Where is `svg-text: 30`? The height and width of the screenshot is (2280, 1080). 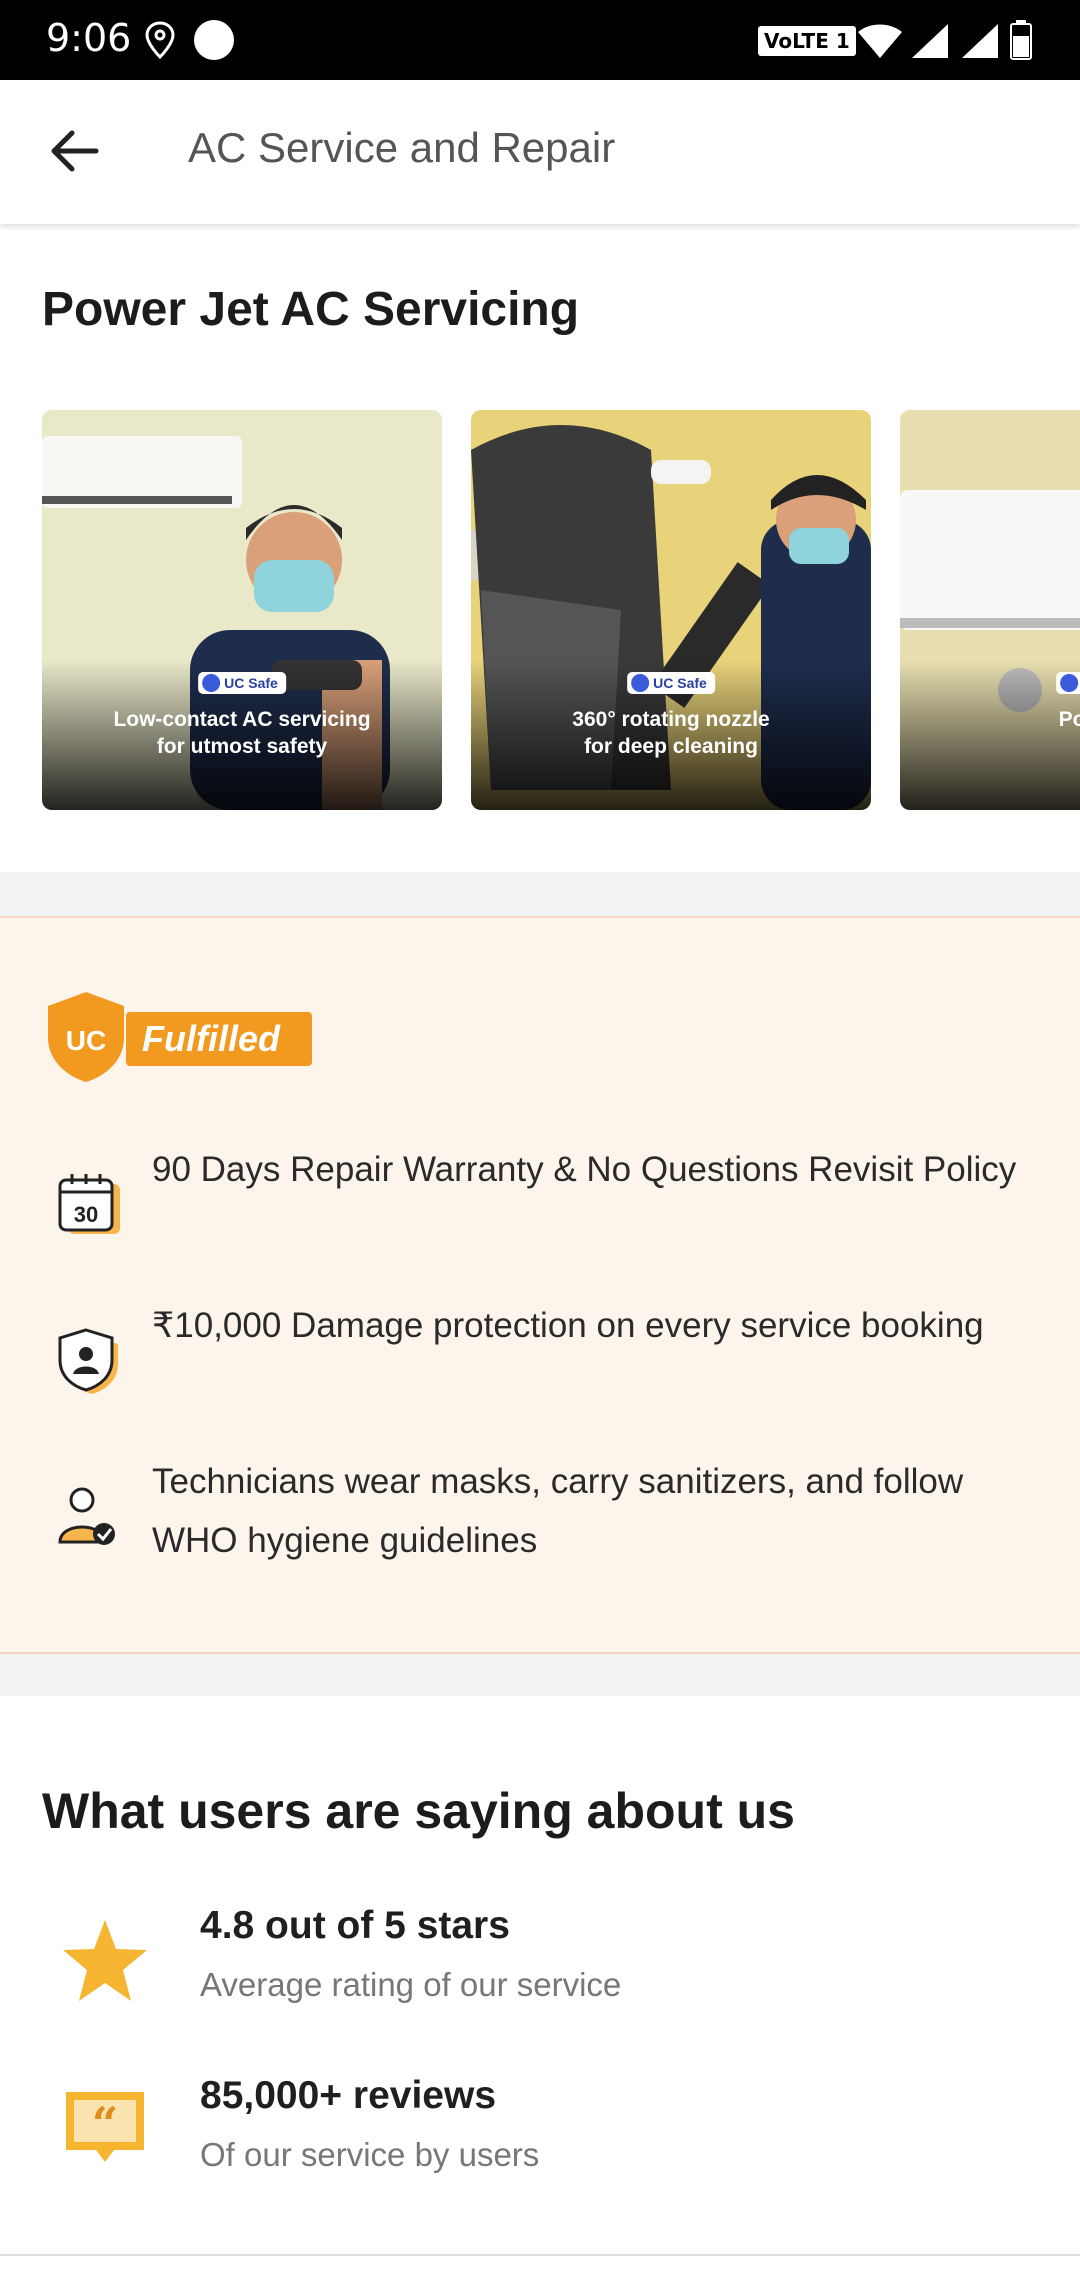 svg-text: 30 is located at coordinates (86, 1214).